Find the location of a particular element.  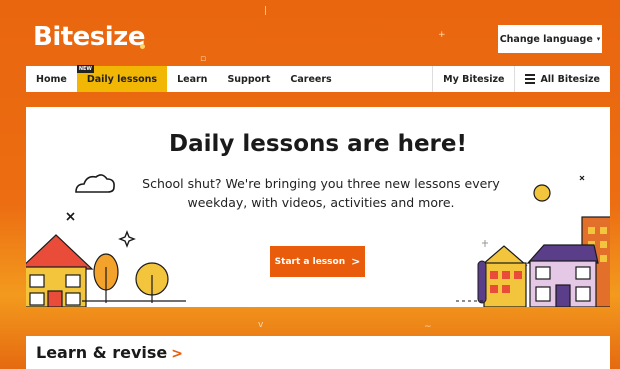

nav-item-my-bitesize: My Bitesize is located at coordinates (473, 79).